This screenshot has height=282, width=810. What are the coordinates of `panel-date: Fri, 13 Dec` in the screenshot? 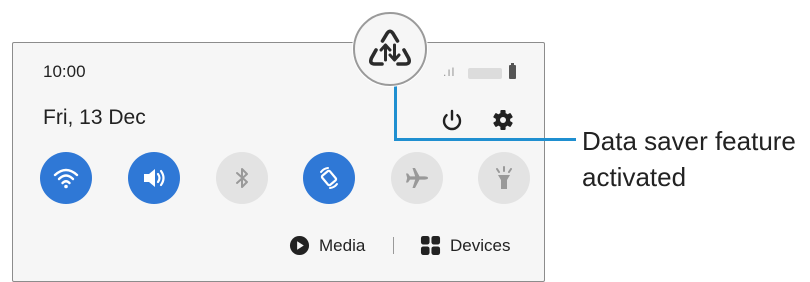 It's located at (94, 117).